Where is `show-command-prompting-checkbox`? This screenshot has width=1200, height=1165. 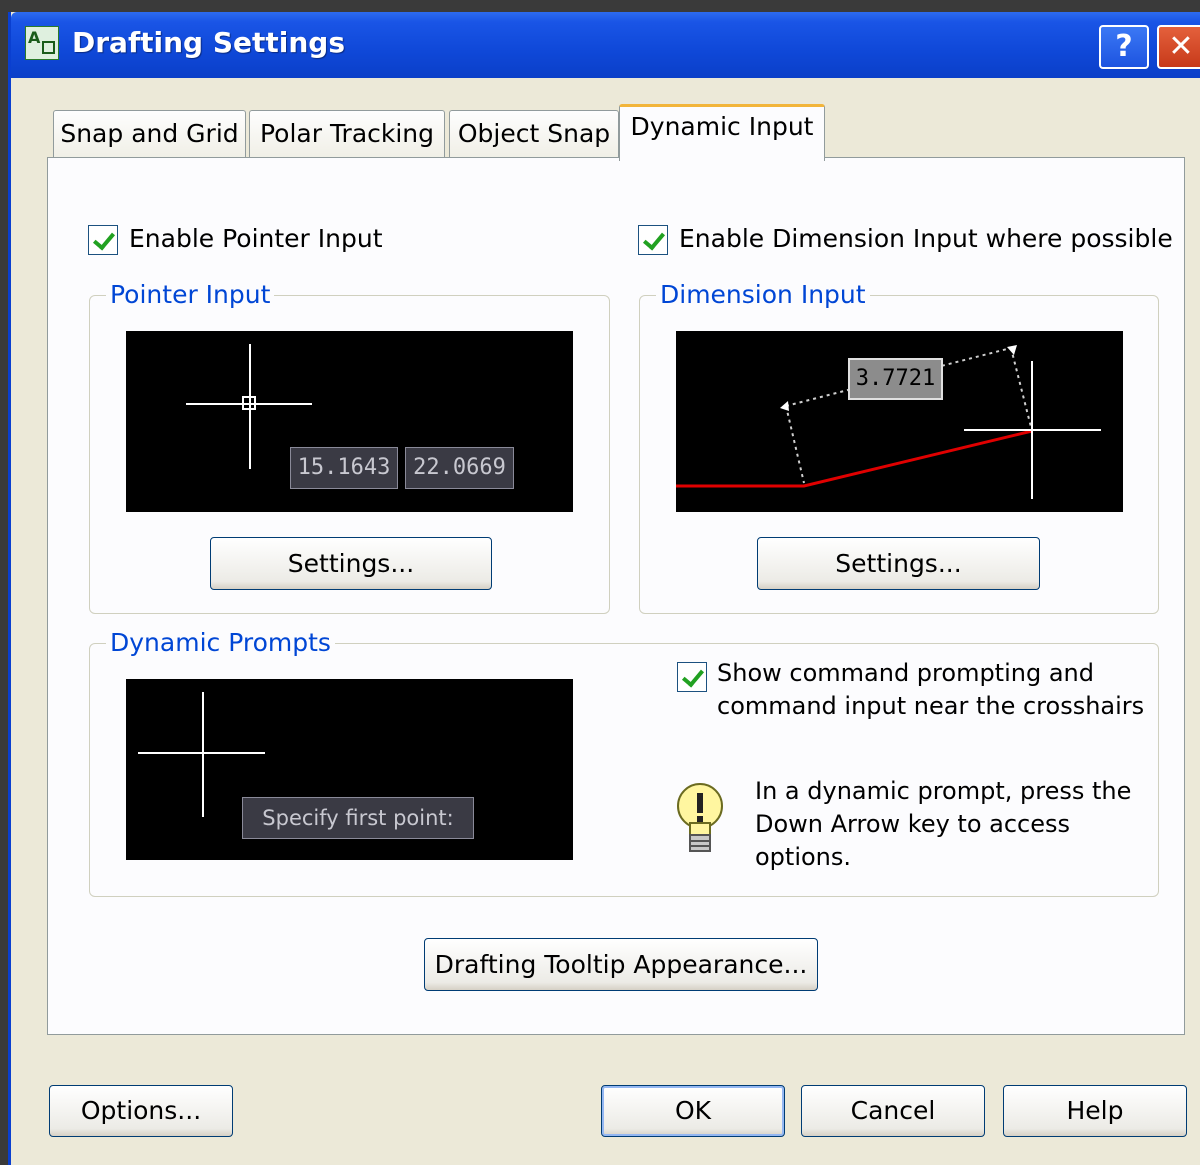
show-command-prompting-checkbox is located at coordinates (692, 677).